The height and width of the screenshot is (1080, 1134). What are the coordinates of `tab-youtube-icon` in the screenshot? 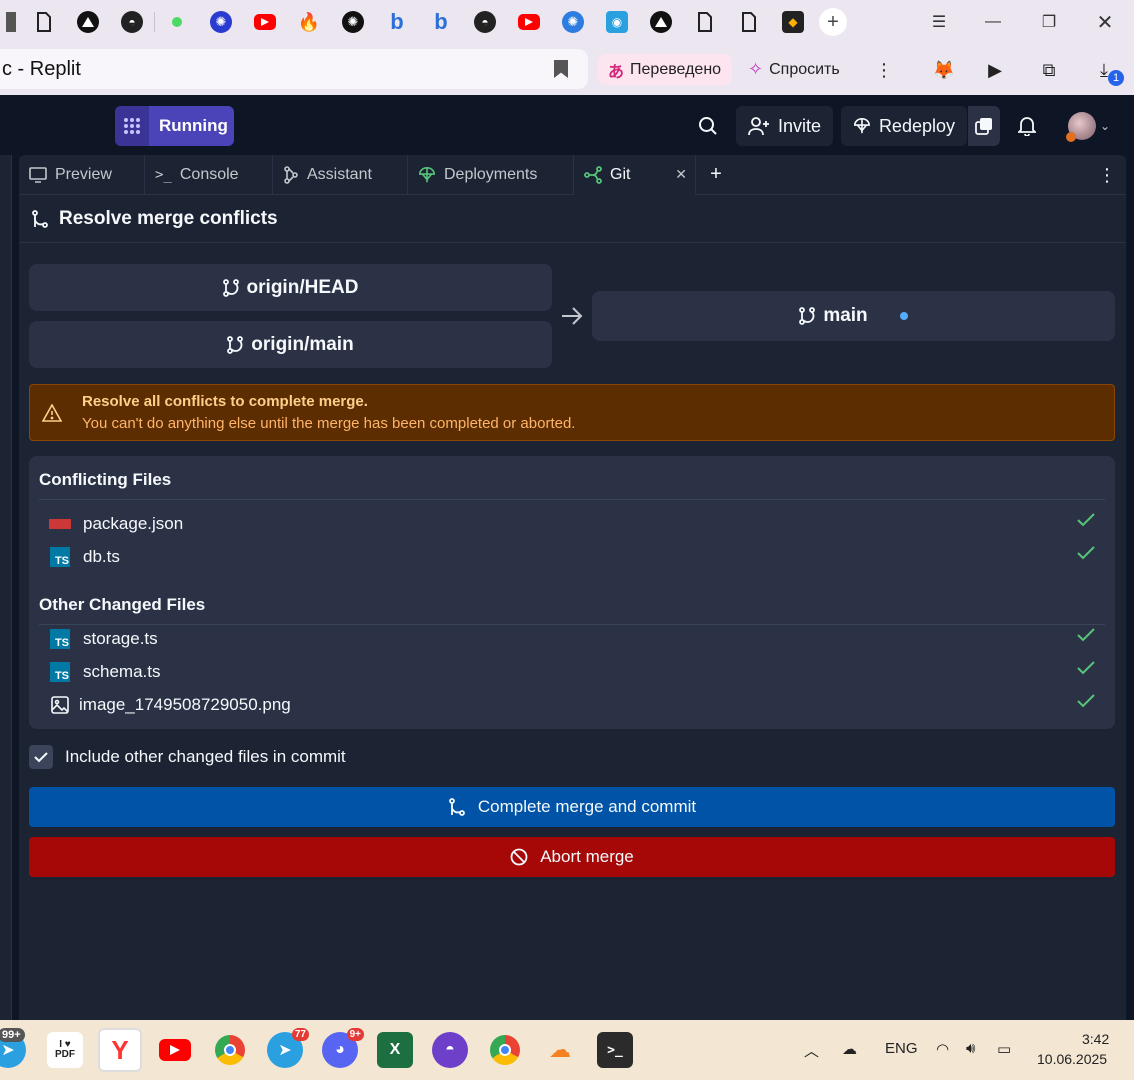 It's located at (265, 22).